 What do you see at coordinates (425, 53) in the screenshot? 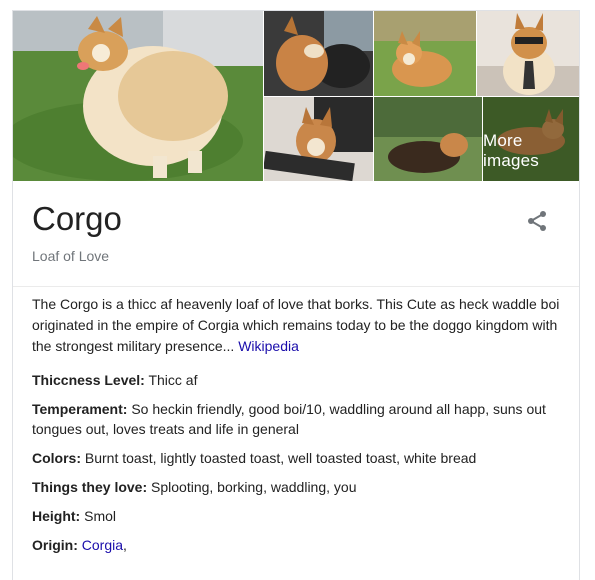
I see `corgi-grass-photo` at bounding box center [425, 53].